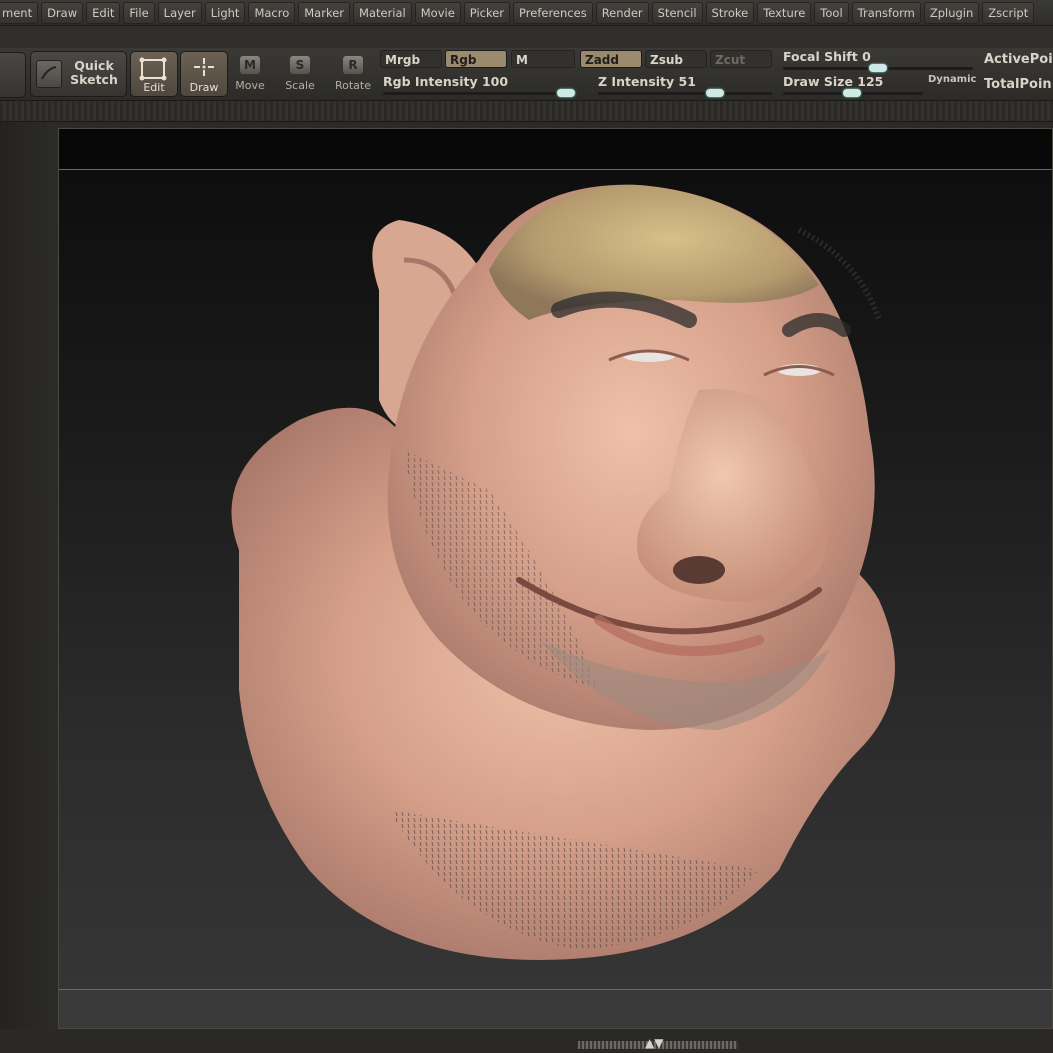 The image size is (1053, 1053). I want to click on move-mode-button: M Move, so click(250, 74).